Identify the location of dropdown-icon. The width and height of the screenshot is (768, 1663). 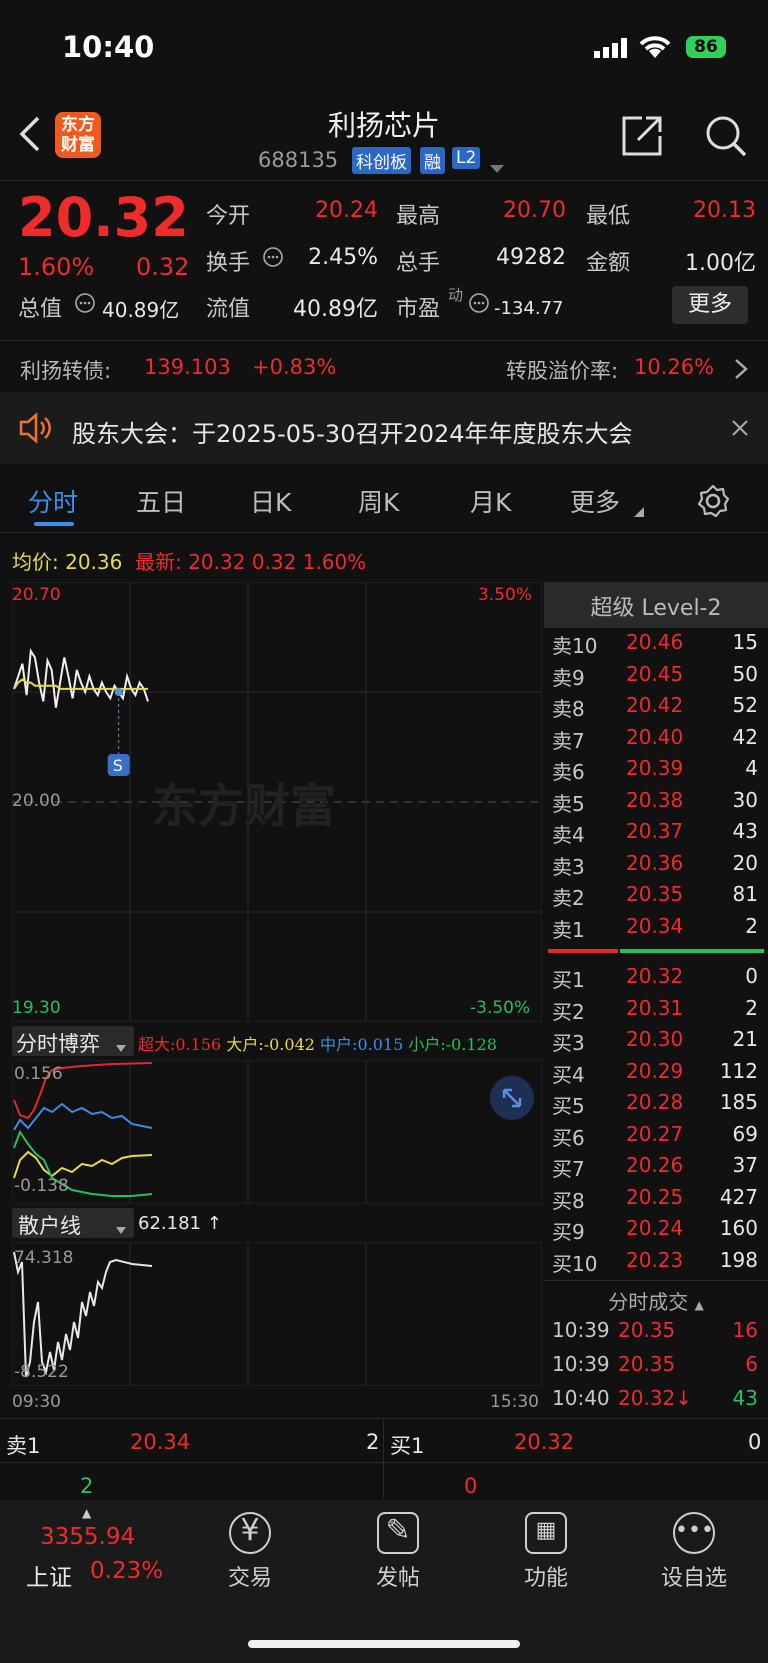
(497, 167).